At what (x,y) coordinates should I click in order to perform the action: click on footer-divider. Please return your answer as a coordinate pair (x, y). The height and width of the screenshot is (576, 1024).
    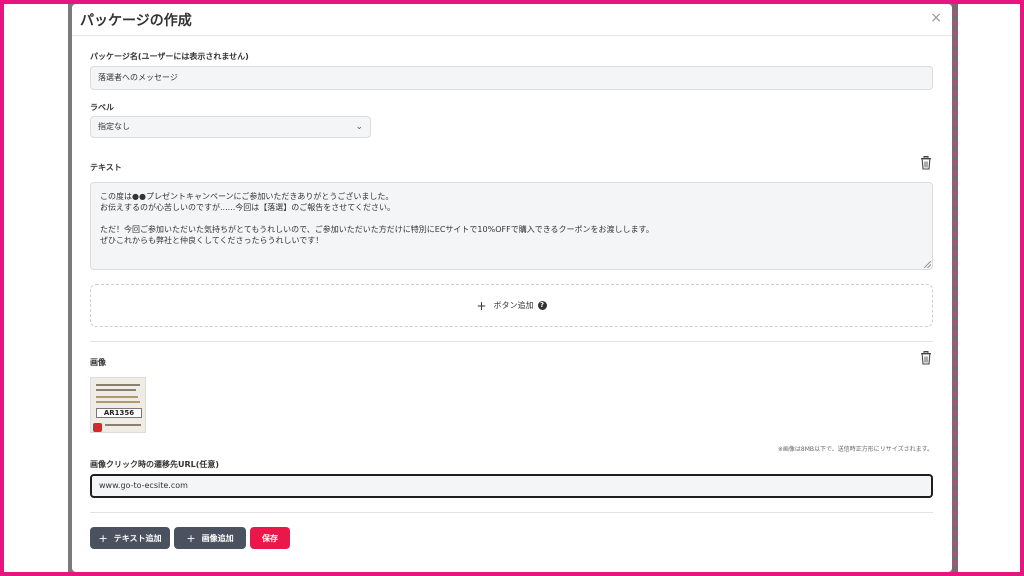
    Looking at the image, I should click on (511, 512).